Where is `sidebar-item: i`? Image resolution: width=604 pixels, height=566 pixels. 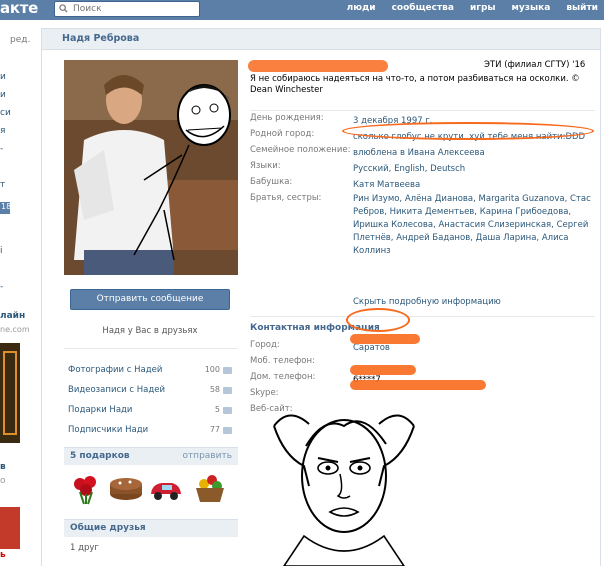 sidebar-item: i is located at coordinates (1, 251).